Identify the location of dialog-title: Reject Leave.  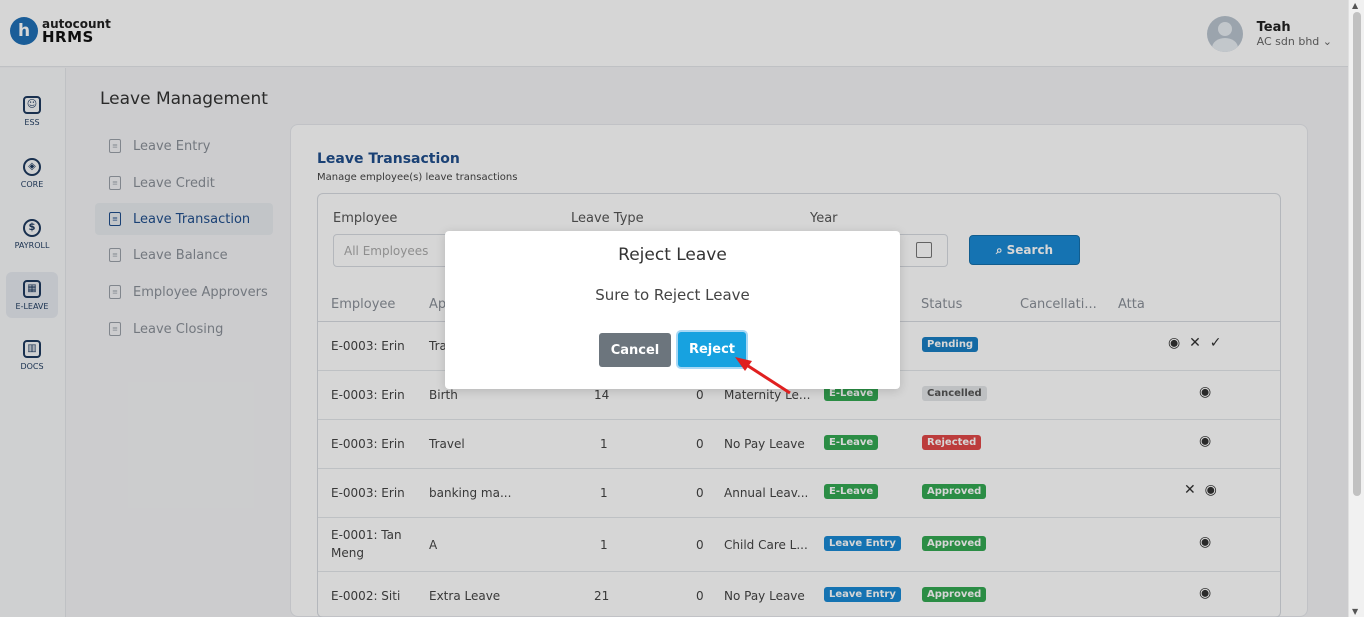
(672, 255).